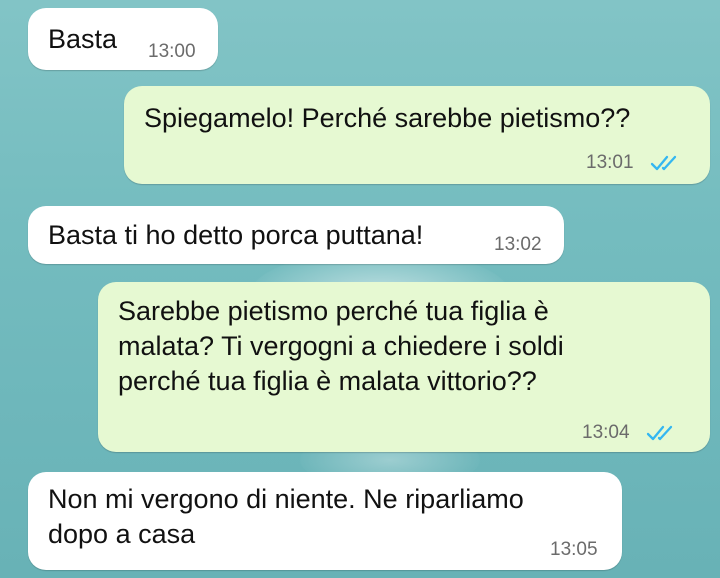 The height and width of the screenshot is (578, 720). I want to click on message-bubble-incoming: Basta ti ho detto porca puttana! 13:02, so click(296, 235).